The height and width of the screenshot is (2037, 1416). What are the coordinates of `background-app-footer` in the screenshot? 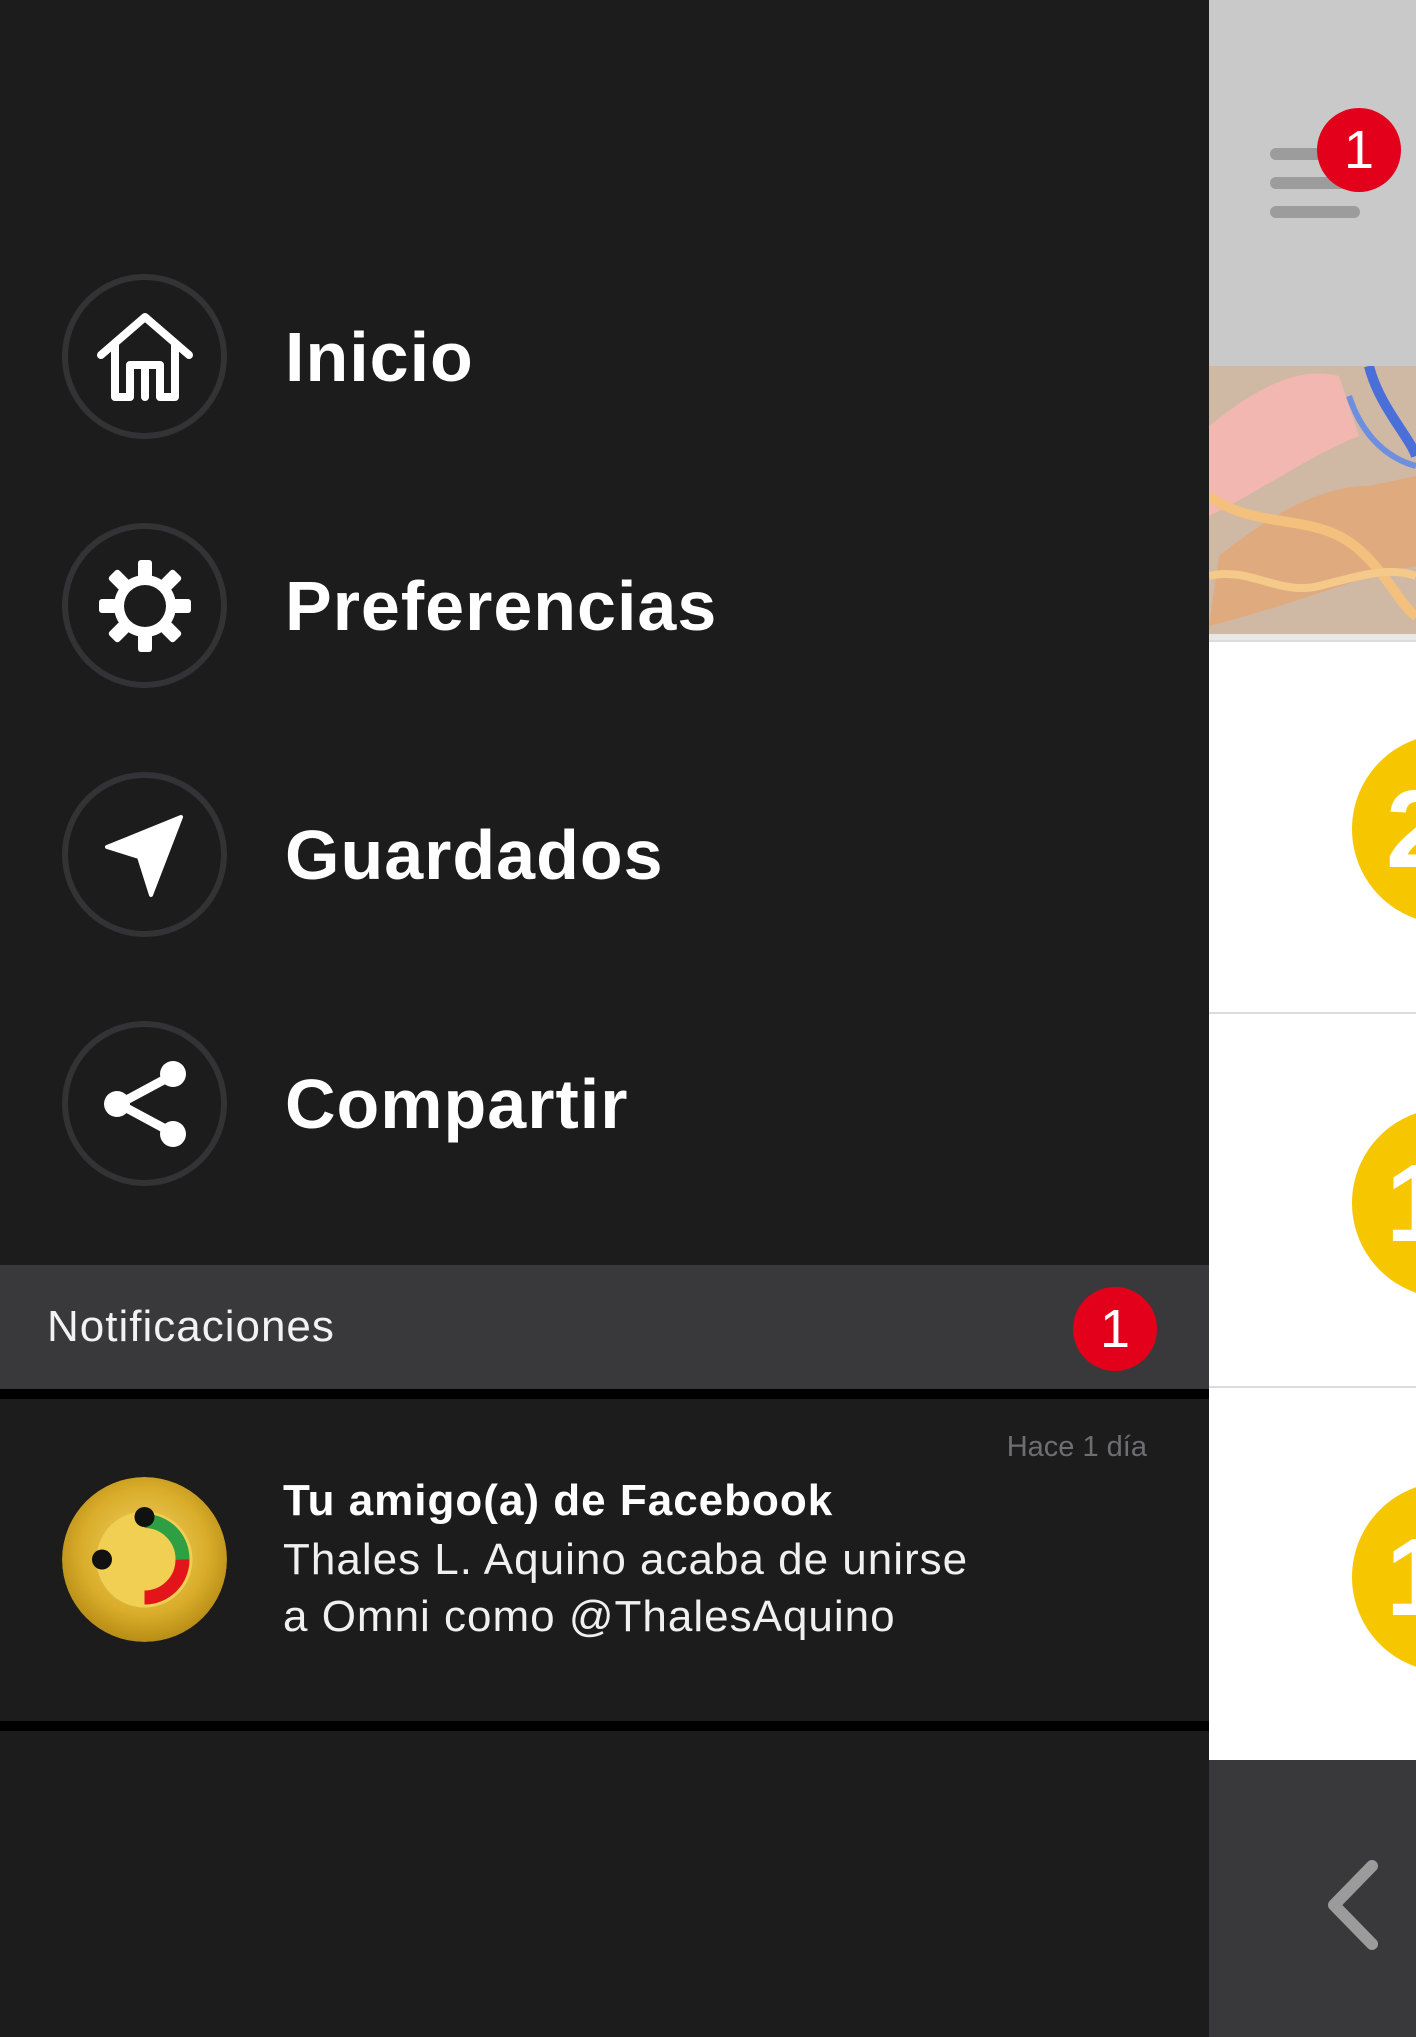 It's located at (1312, 1898).